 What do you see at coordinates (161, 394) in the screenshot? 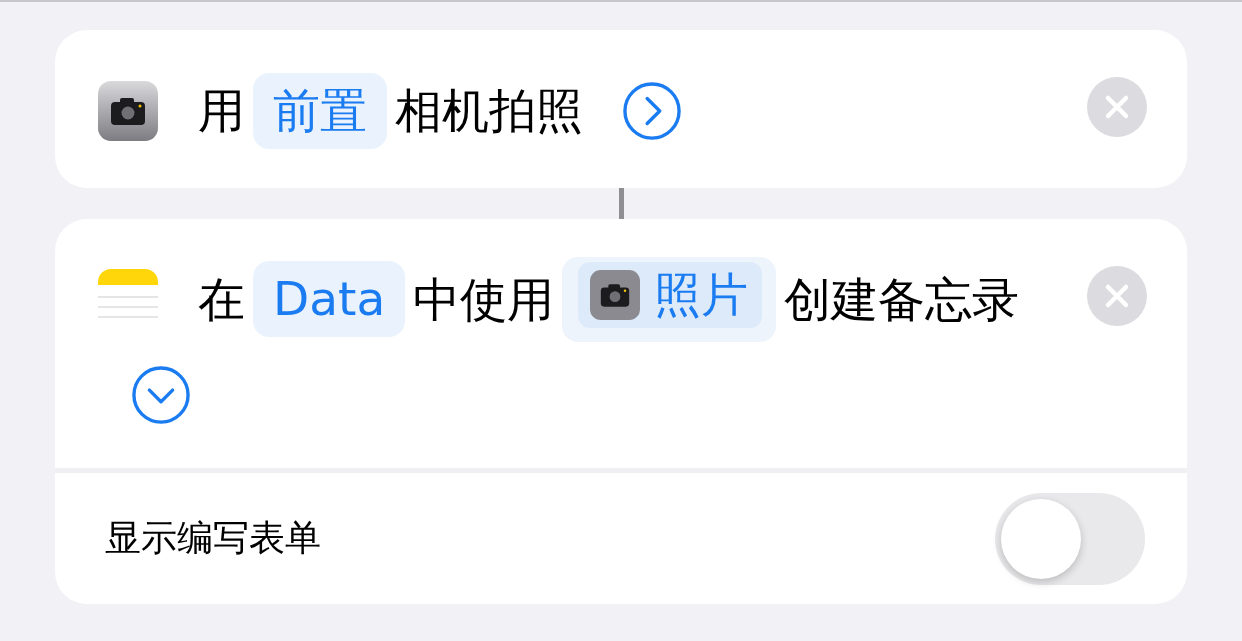
I see `chevron-down-icon` at bounding box center [161, 394].